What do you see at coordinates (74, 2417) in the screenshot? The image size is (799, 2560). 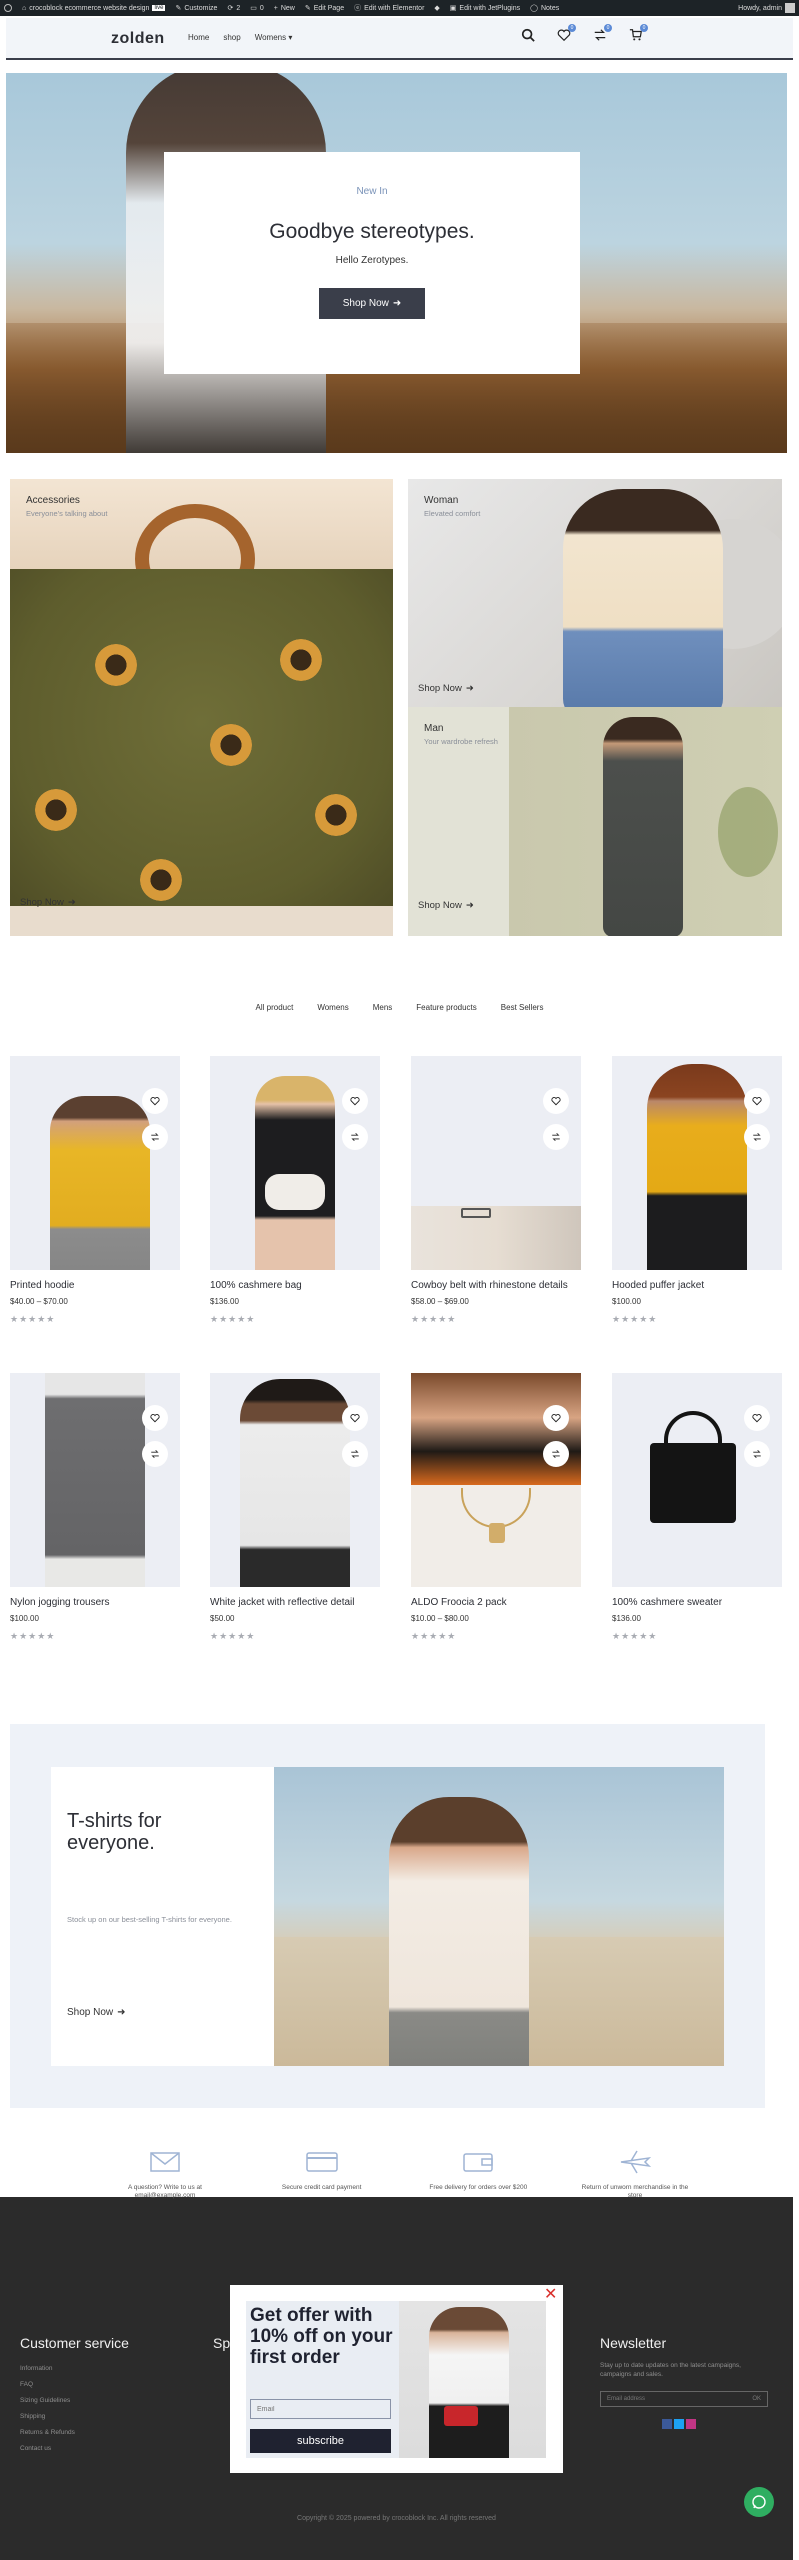 I see `footer-link: Shipping` at bounding box center [74, 2417].